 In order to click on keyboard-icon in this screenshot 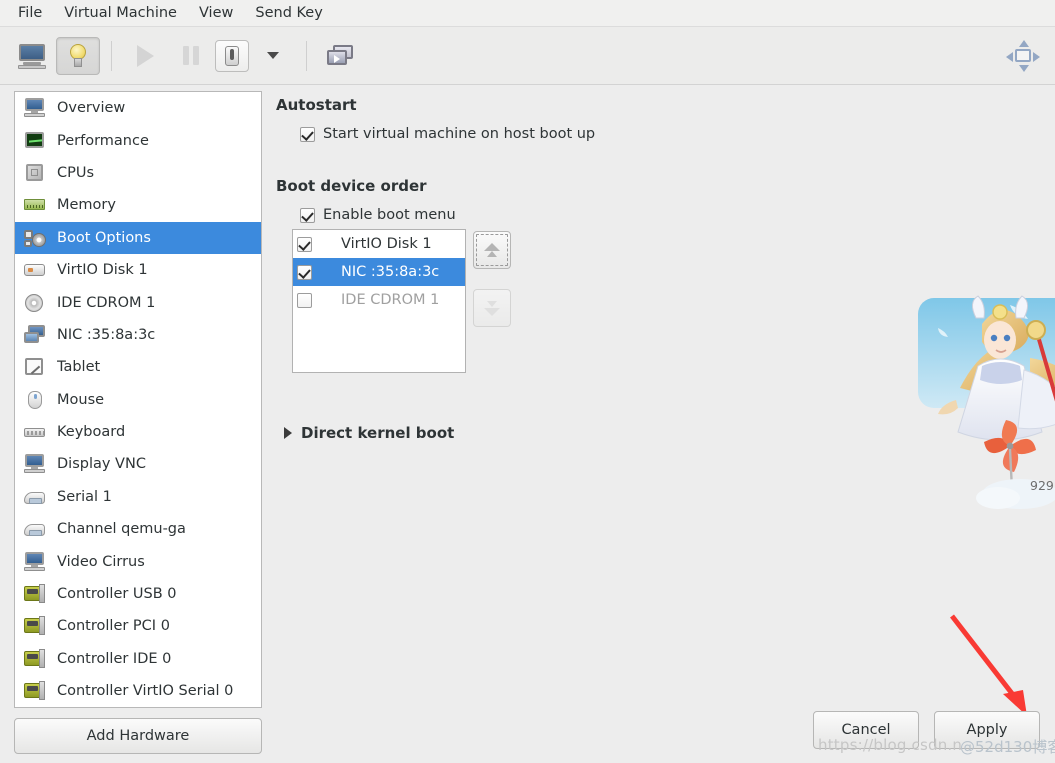, I will do `click(35, 432)`.